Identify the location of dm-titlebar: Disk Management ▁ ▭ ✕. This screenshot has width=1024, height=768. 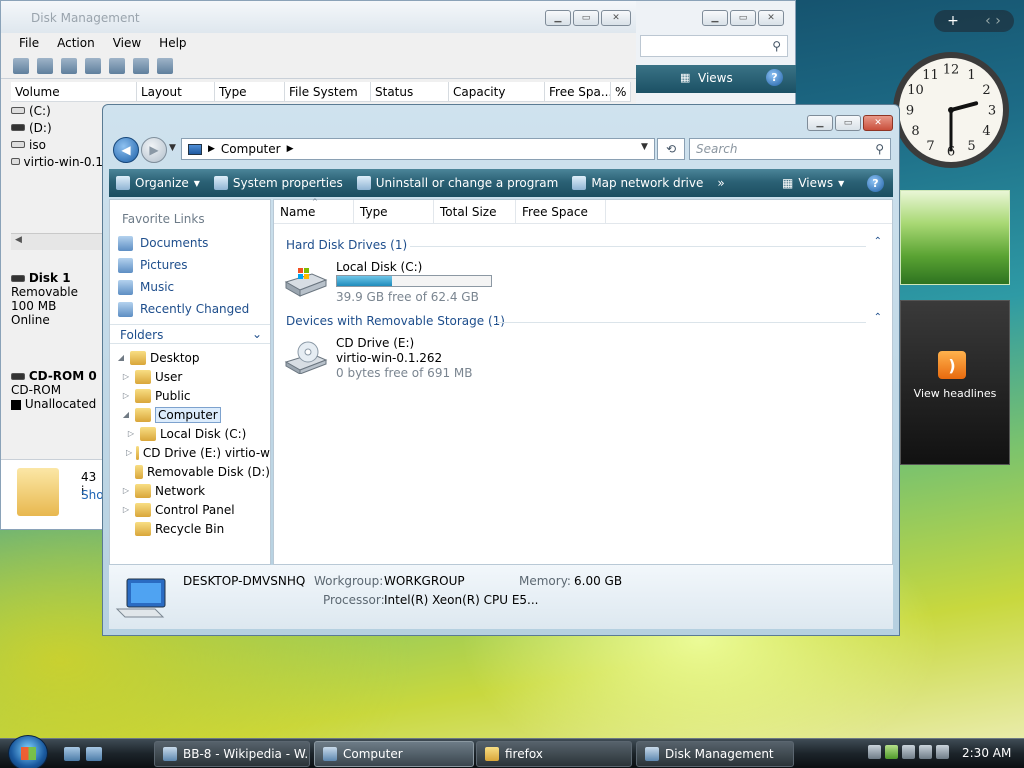
(320, 17).